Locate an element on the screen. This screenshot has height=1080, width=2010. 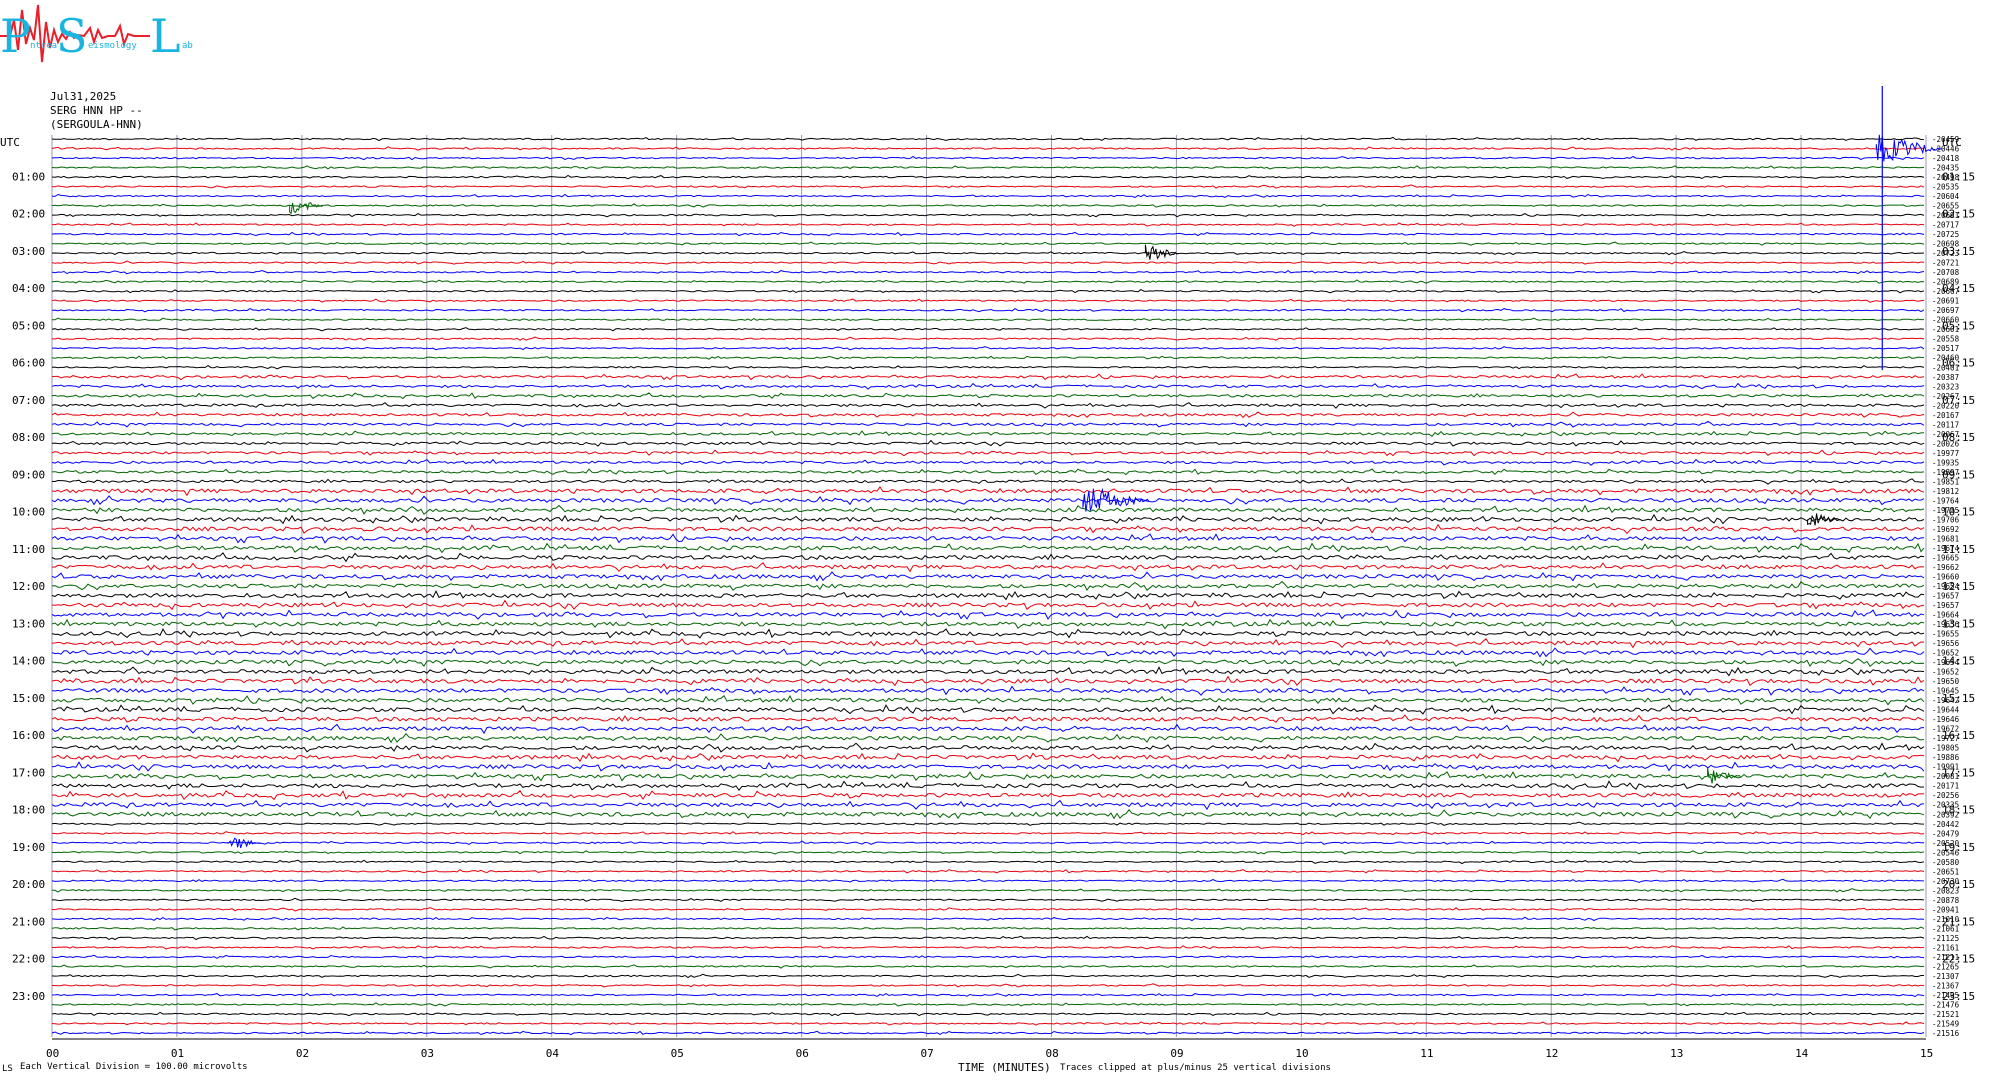
right-hour-label: 12:15 is located at coordinates (1958, 586).